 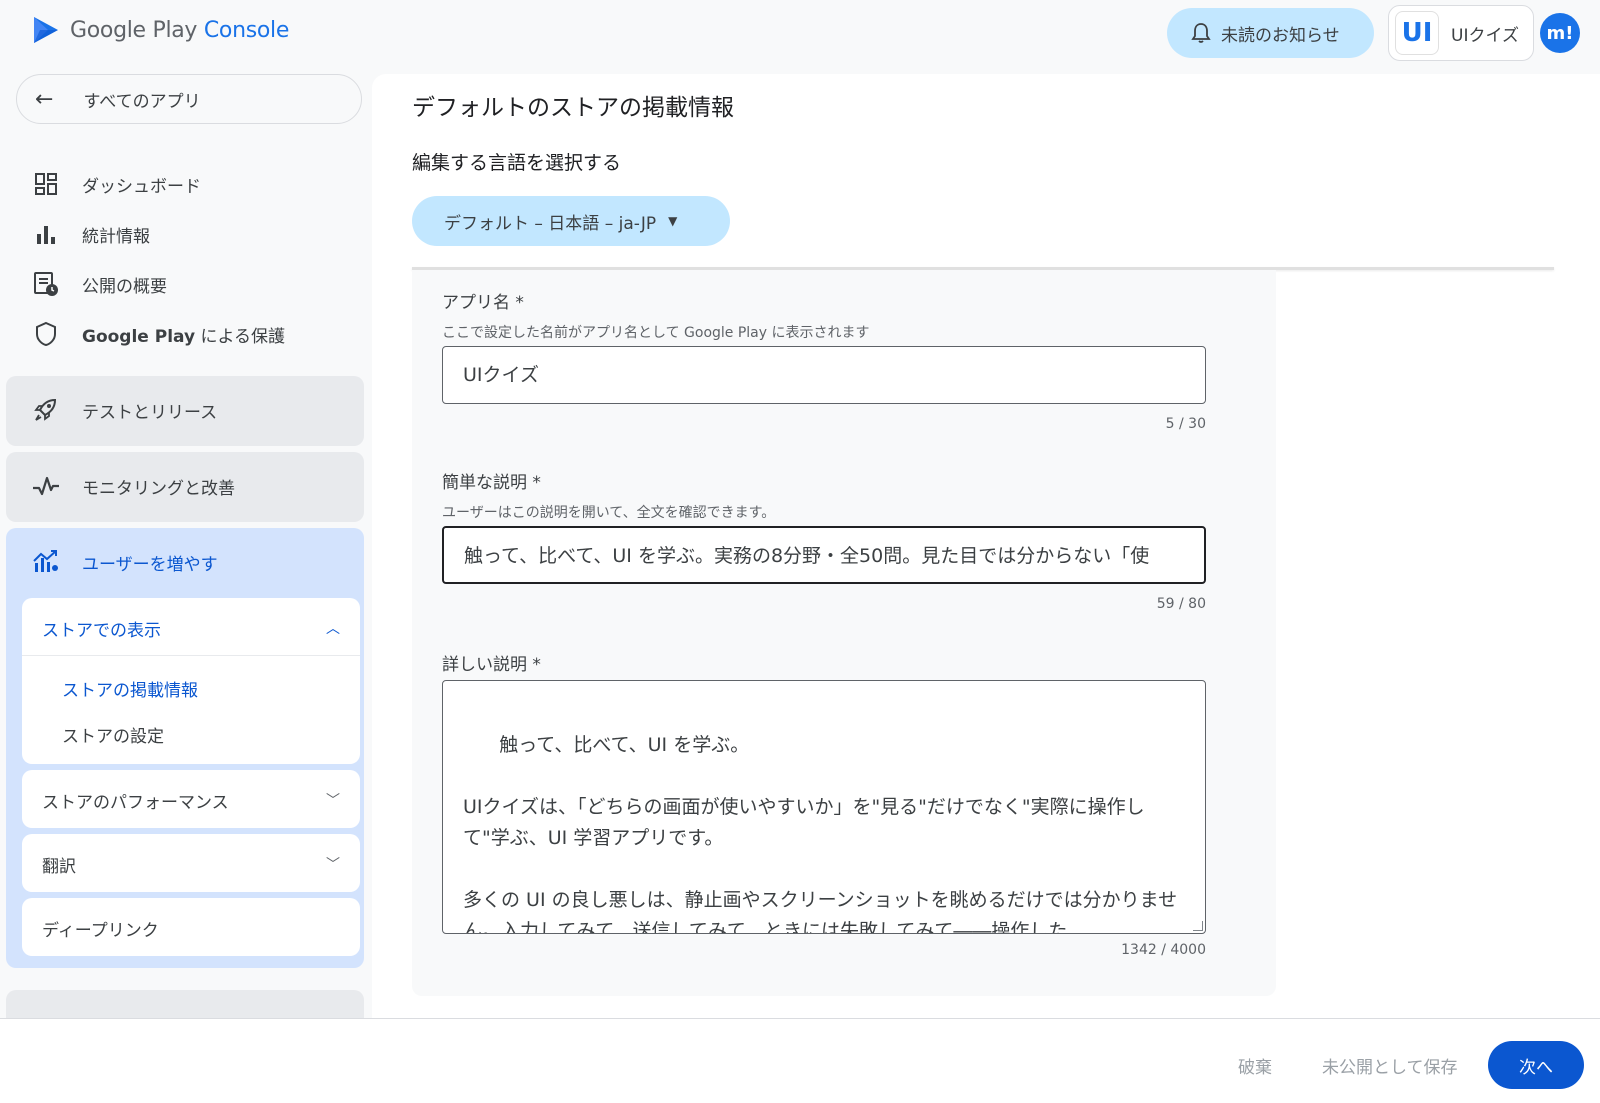 I want to click on language-select-button: デフォルト – 日本語 – ja-JP ▼, so click(x=571, y=221).